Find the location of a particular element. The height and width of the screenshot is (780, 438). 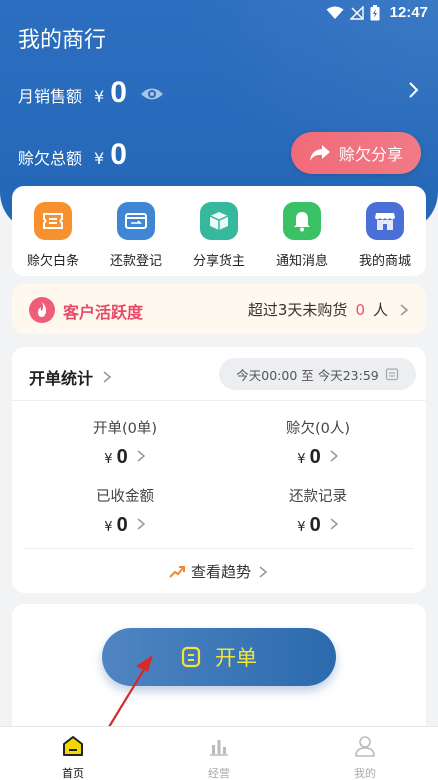

customer-activity-title: 客户活跃度 is located at coordinates (103, 312).